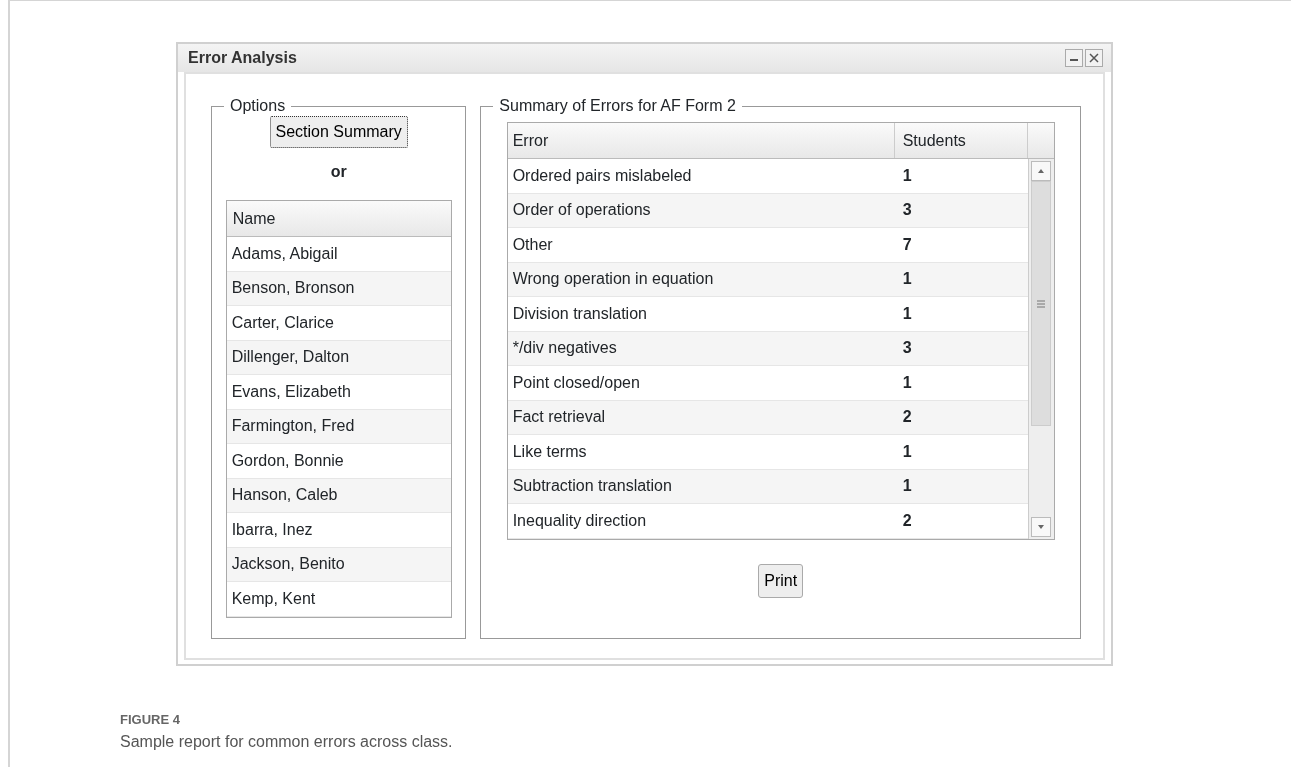 The height and width of the screenshot is (767, 1291). I want to click on minimize-button, so click(1074, 58).